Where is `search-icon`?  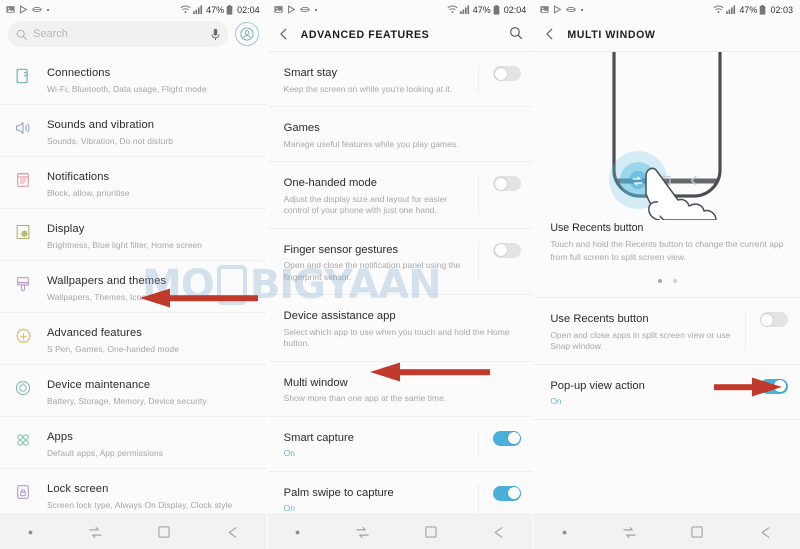 search-icon is located at coordinates (516, 35).